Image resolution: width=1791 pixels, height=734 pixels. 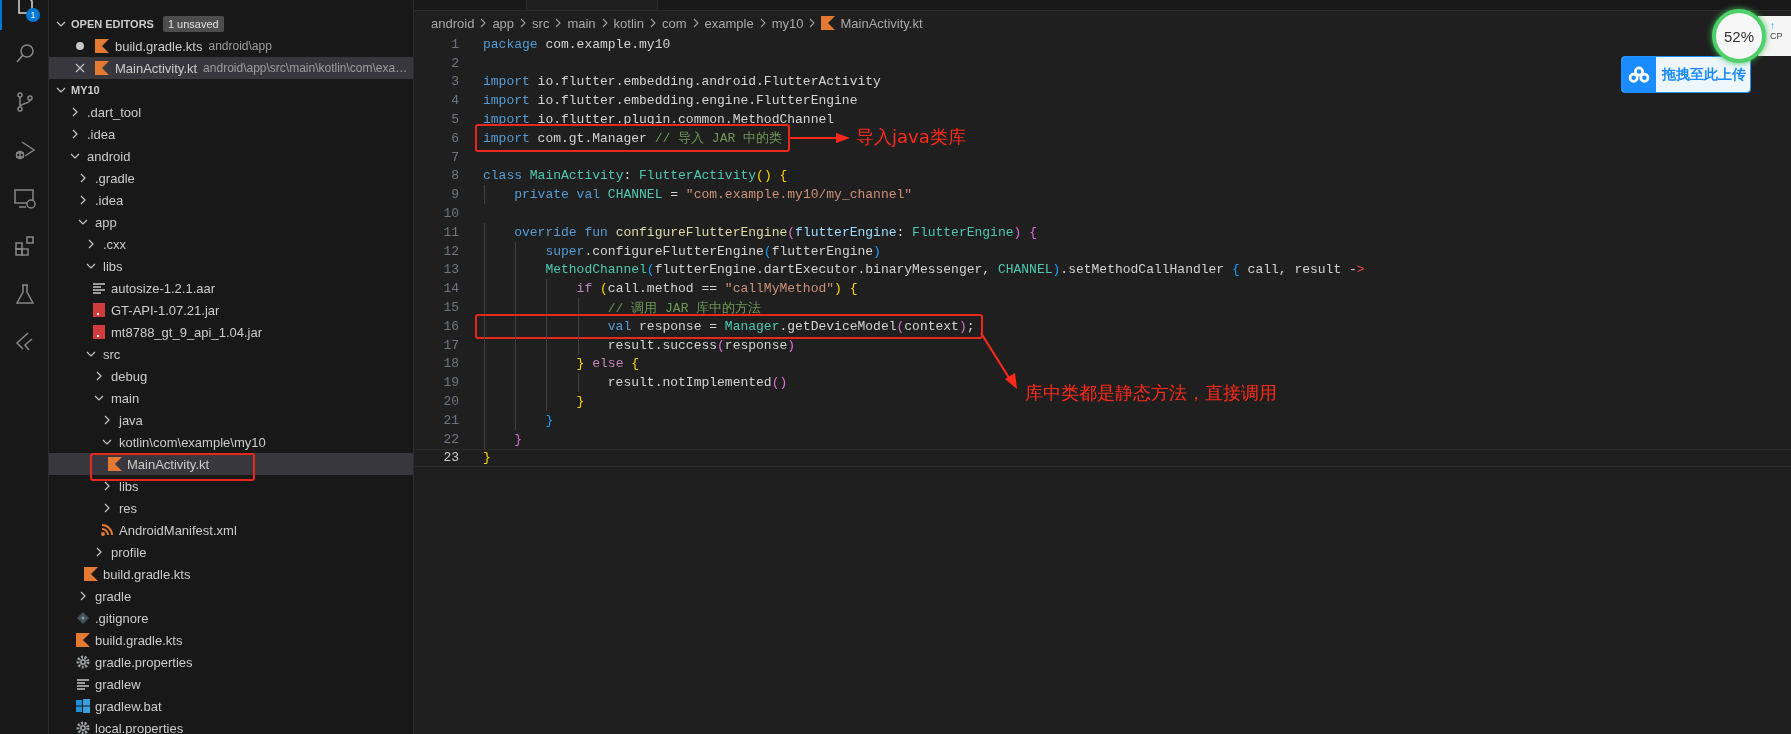 I want to click on open-editor-item: build.gradle.kts android\app, so click(x=231, y=46).